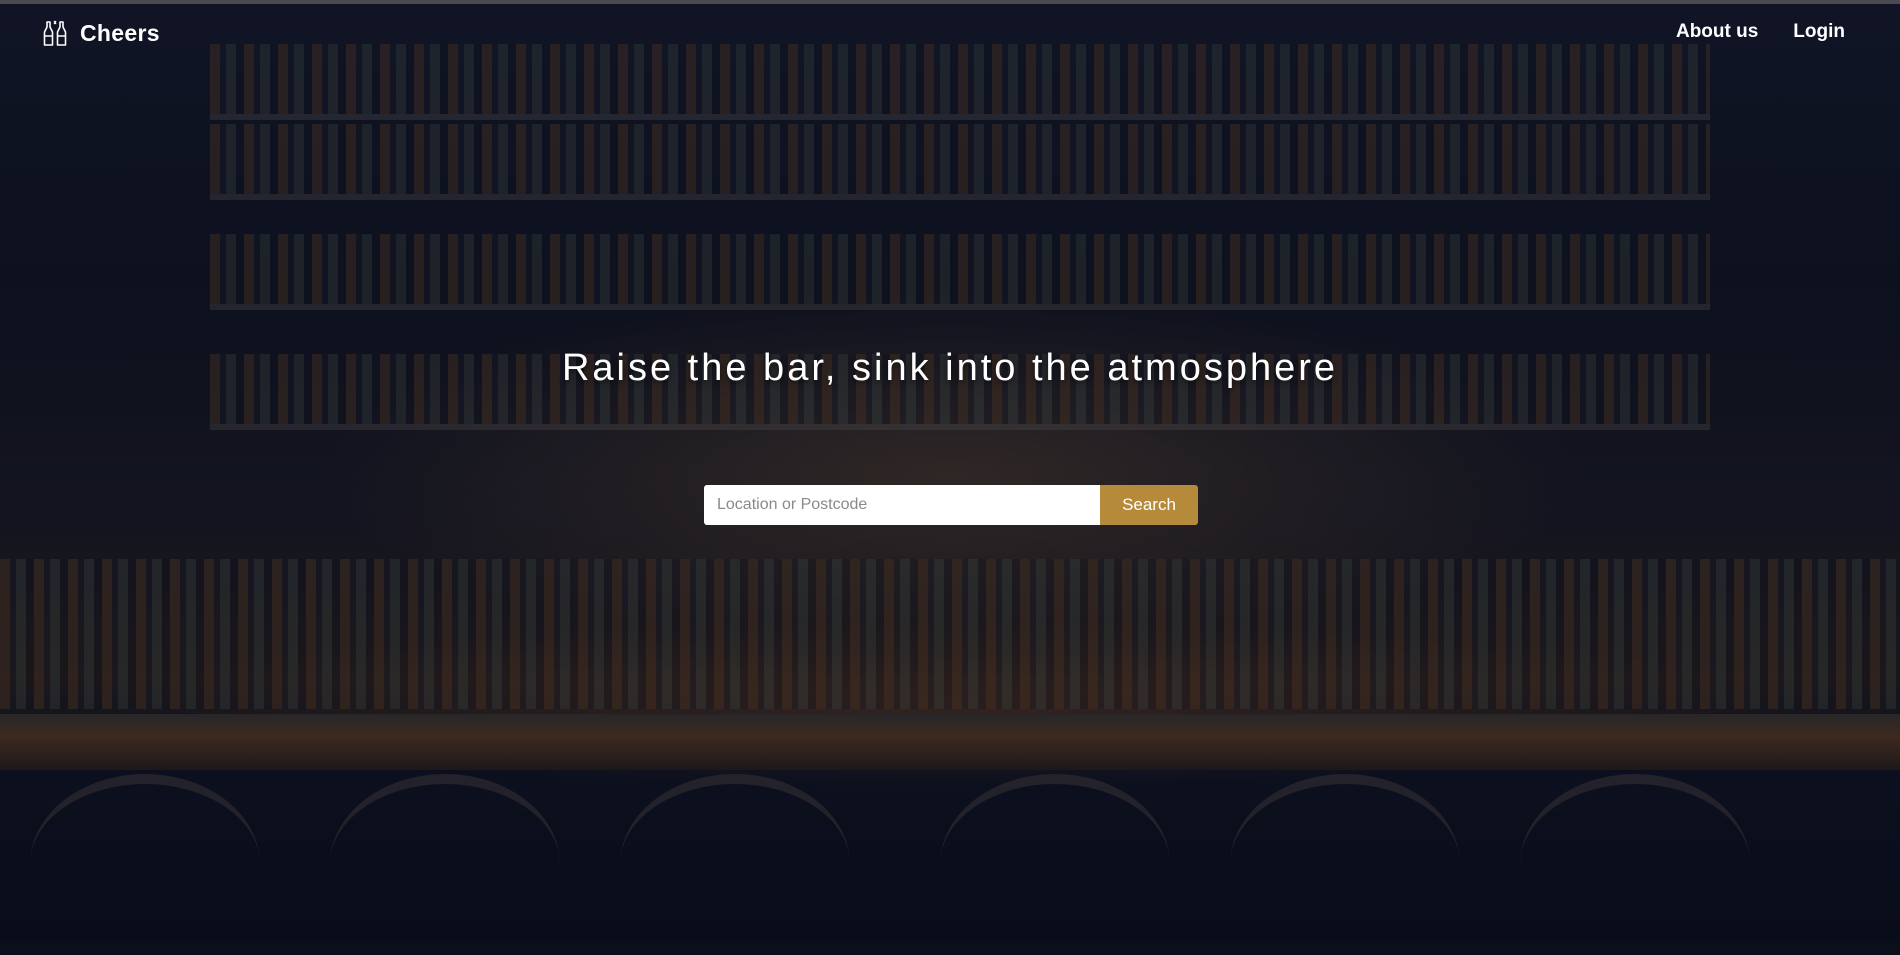 The height and width of the screenshot is (955, 1900). What do you see at coordinates (1760, 32) in the screenshot?
I see `nav-links: About us Login` at bounding box center [1760, 32].